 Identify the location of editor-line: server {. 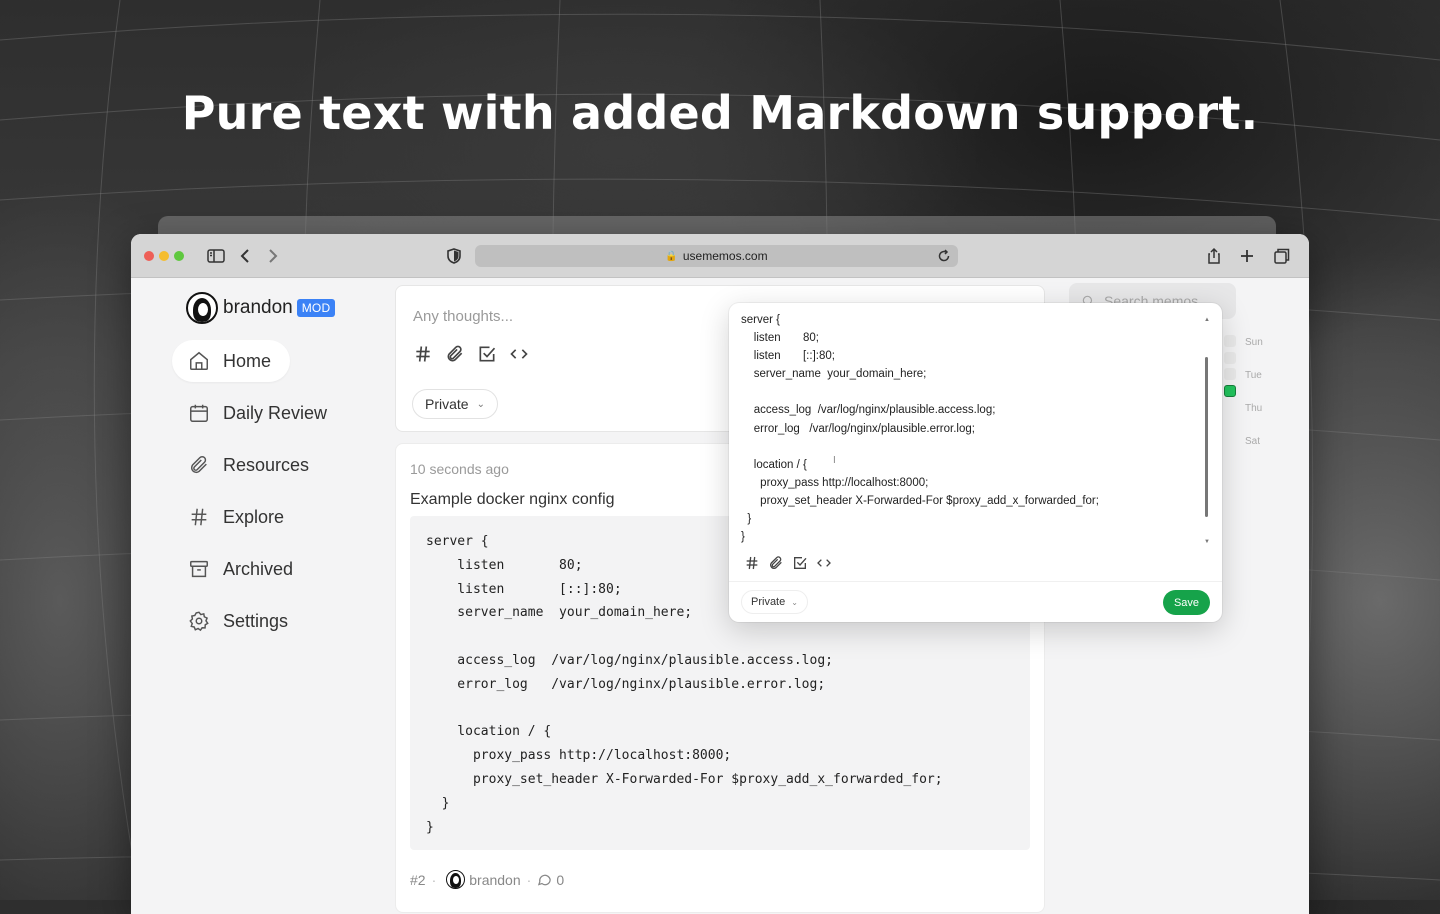
(760, 320).